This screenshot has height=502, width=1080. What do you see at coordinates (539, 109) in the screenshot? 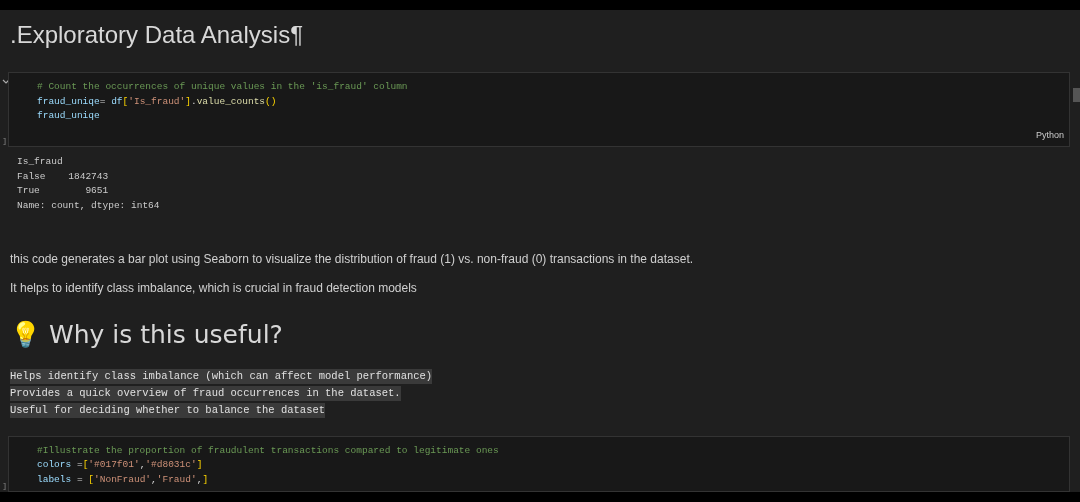
I see `code-cell: # Count the occurrences of unique values in the 'is_fraud' column fraud_uniqe= df['Is_fraud'].value_counts() fraud_uniqe Python` at bounding box center [539, 109].